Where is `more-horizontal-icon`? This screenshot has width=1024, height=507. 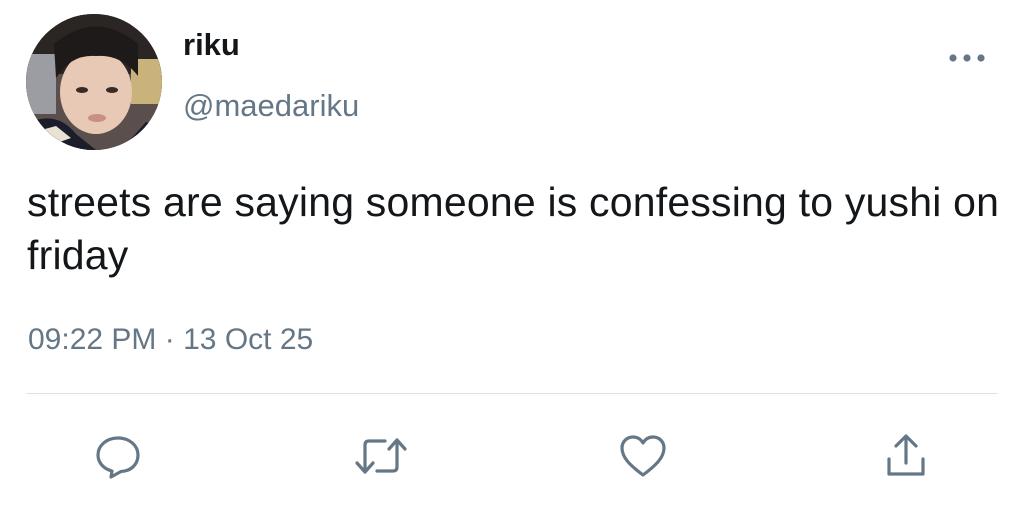
more-horizontal-icon is located at coordinates (967, 58).